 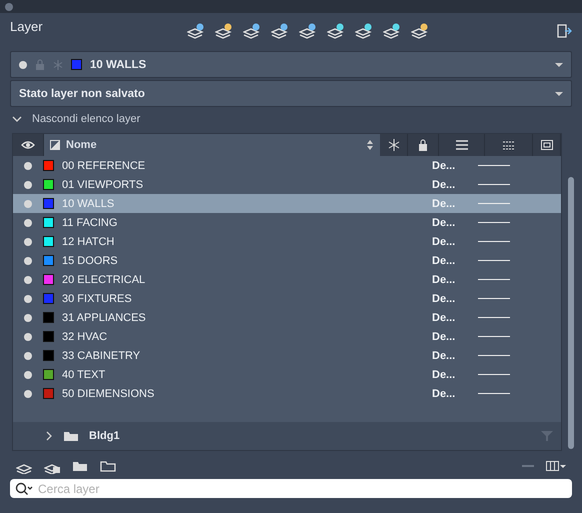 I want to click on layer-state-dropdown: Stato layer non salvato, so click(x=291, y=93).